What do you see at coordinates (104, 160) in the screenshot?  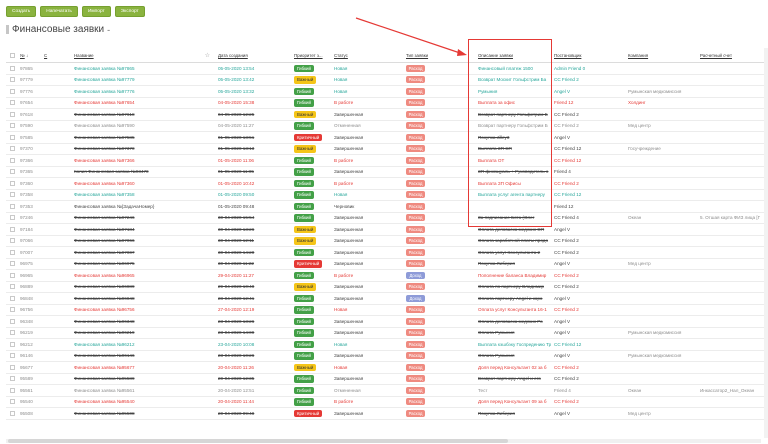 I see `request-name-link: Финансовая заявка №97366` at bounding box center [104, 160].